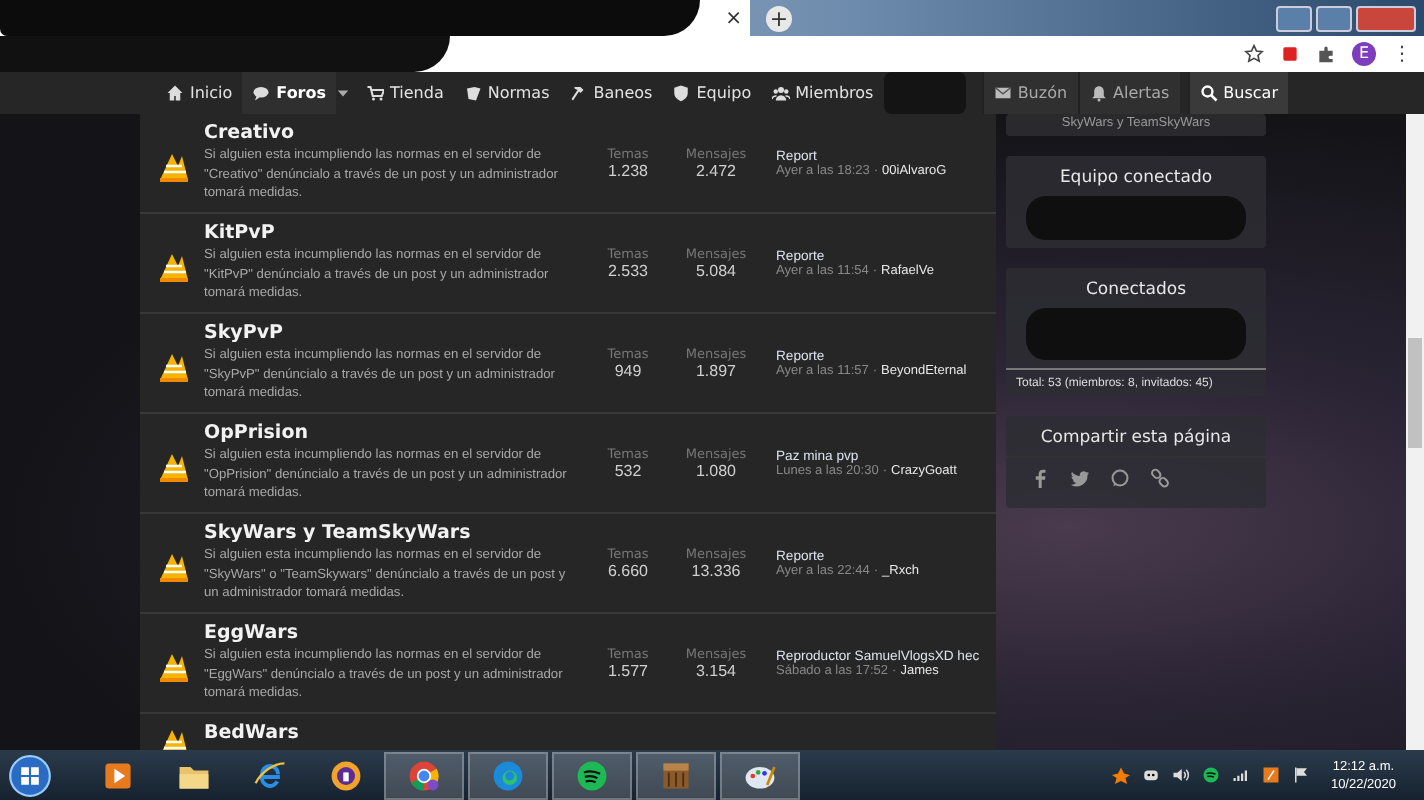 The image size is (1424, 800). What do you see at coordinates (1402, 54) in the screenshot?
I see `menu-button: ⋮` at bounding box center [1402, 54].